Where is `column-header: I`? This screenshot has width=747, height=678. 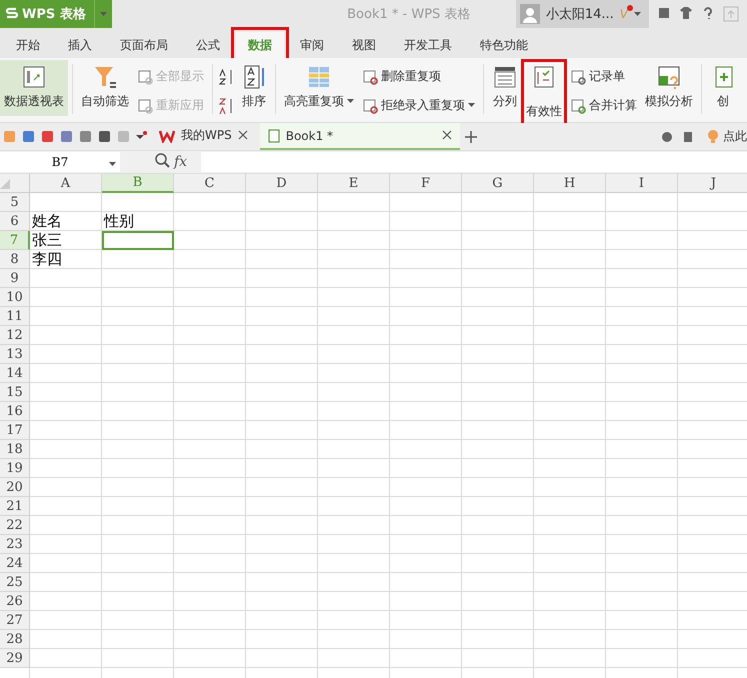
column-header: I is located at coordinates (642, 183).